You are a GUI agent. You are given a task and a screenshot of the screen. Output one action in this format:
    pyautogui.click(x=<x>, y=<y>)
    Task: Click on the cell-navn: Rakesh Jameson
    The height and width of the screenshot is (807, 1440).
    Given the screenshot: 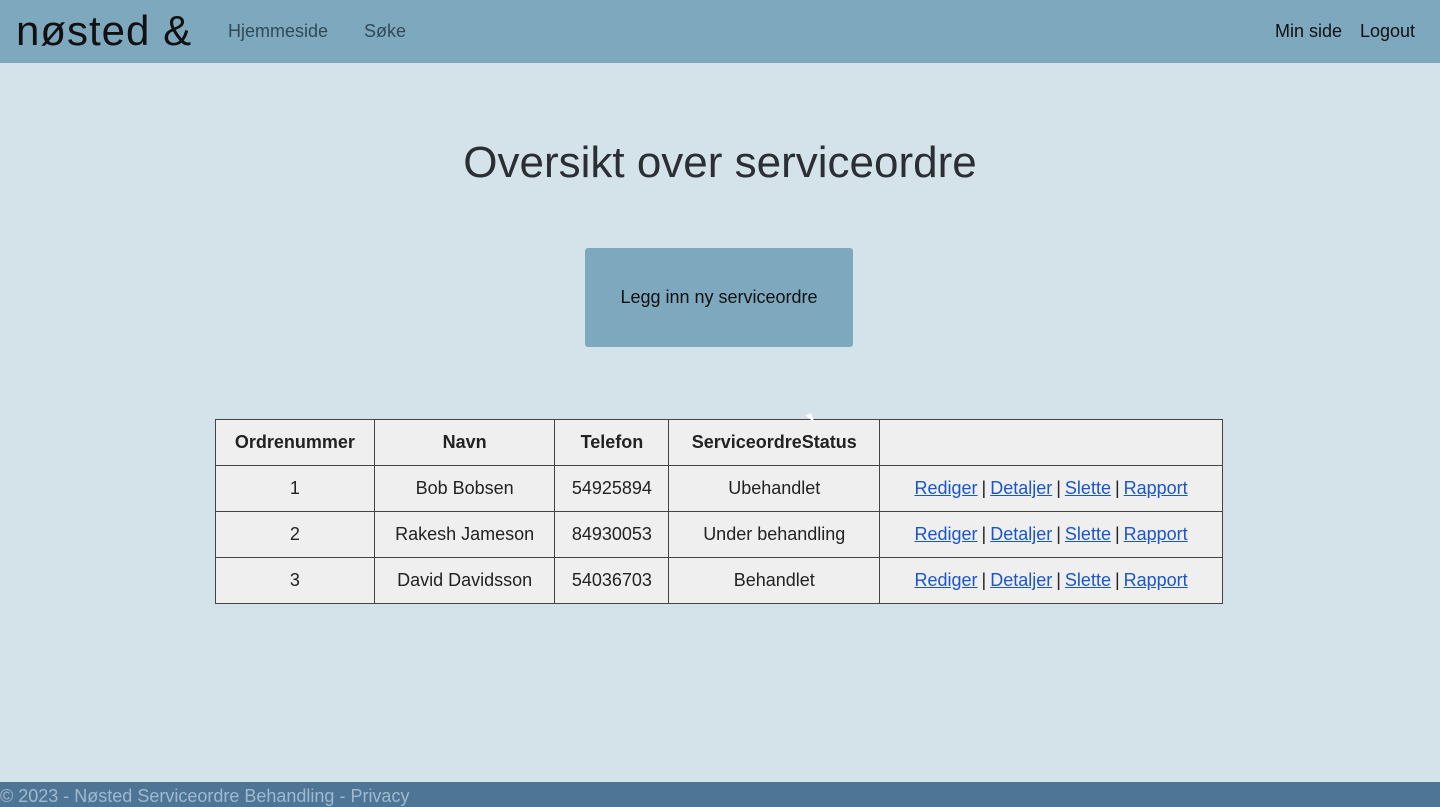 What is the action you would take?
    pyautogui.click(x=464, y=534)
    